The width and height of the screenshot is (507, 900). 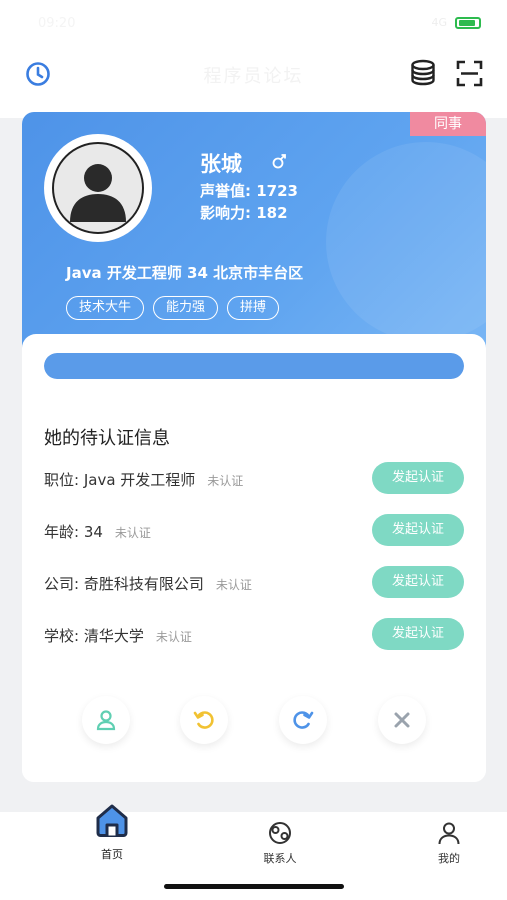 I want to click on tab-contacts: 联系人, so click(x=280, y=842).